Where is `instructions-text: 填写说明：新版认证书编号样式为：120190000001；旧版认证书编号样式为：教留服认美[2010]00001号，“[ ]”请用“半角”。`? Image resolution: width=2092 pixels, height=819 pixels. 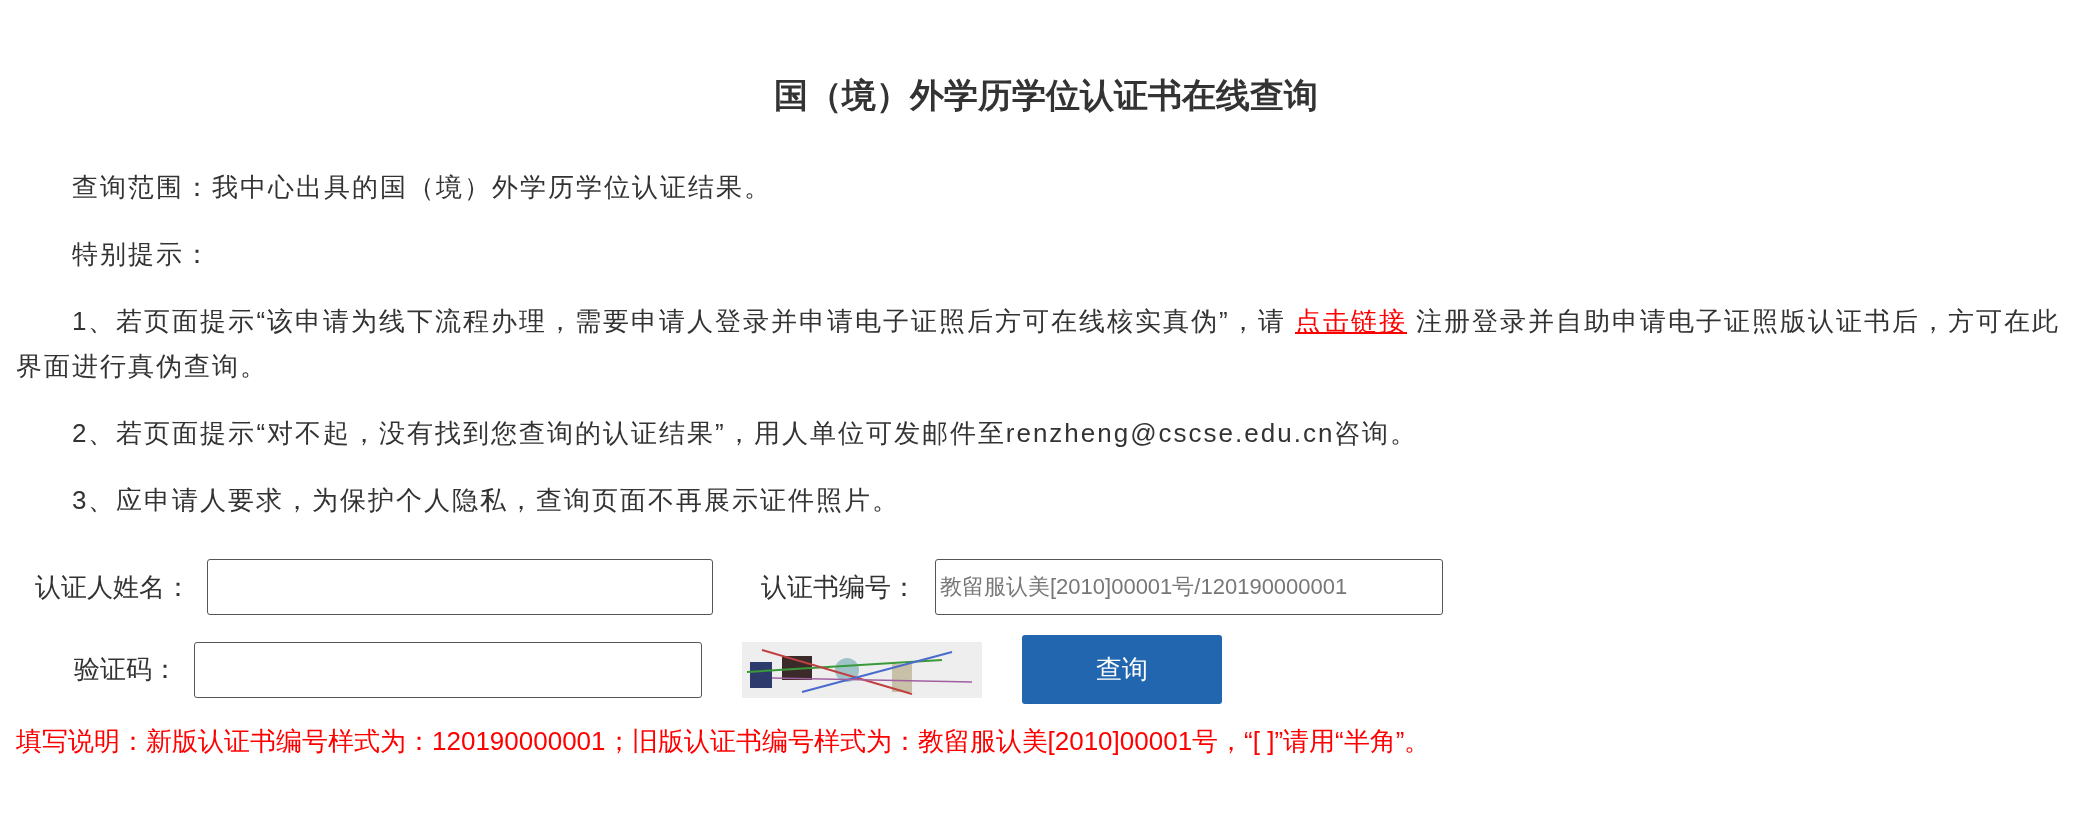 instructions-text: 填写说明：新版认证书编号样式为：120190000001；旧版认证书编号样式为：教留服认美[2010]00001号，“[ ]”请用“半角”。 is located at coordinates (724, 741).